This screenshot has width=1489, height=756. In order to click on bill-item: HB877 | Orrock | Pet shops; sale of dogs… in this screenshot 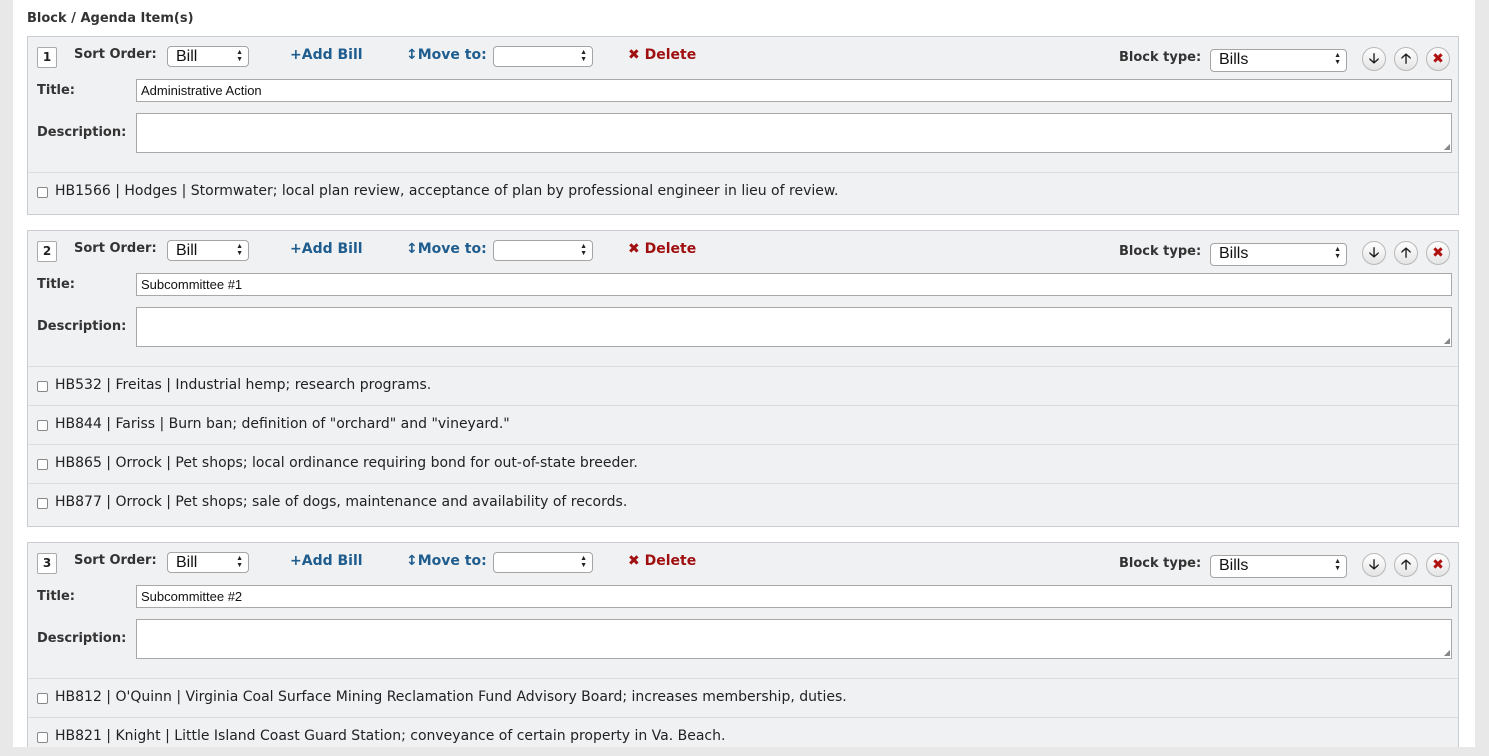, I will do `click(743, 503)`.